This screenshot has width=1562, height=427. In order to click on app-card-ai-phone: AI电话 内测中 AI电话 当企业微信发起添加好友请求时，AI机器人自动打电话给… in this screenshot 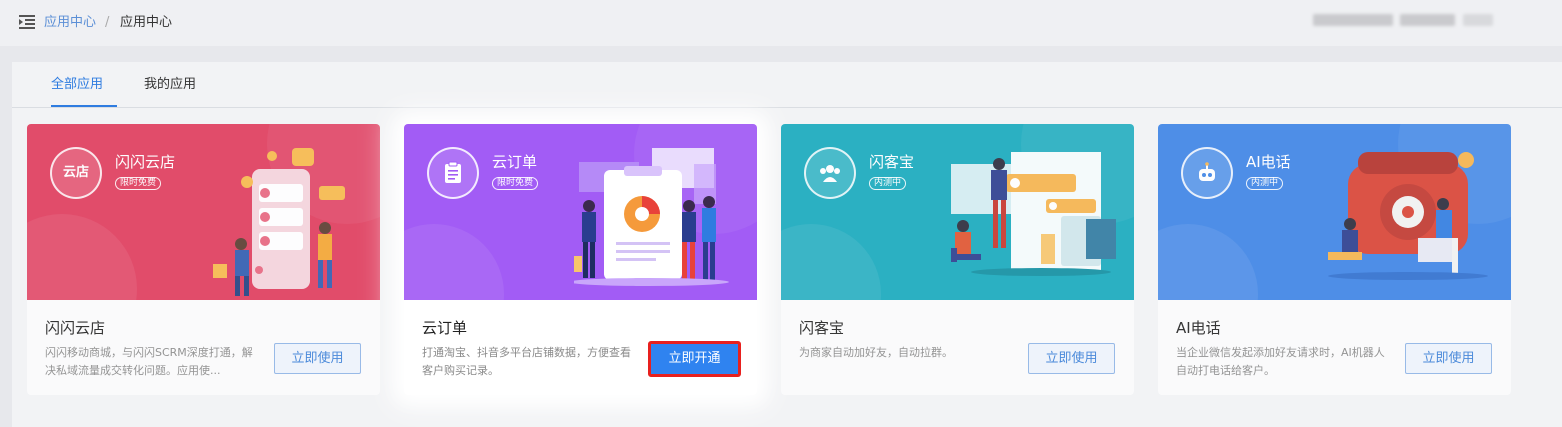, I will do `click(1334, 259)`.